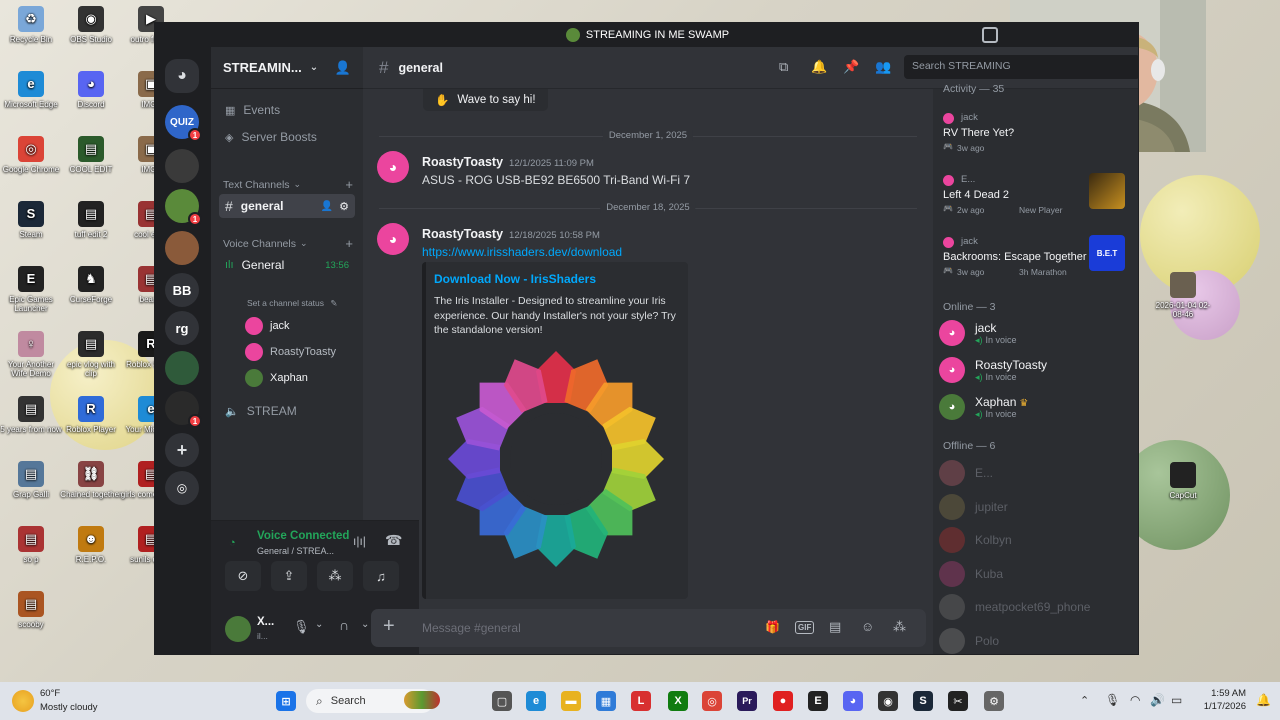  Describe the element at coordinates (91, 415) in the screenshot. I see `desktop-icon: R Roblox Player` at that location.